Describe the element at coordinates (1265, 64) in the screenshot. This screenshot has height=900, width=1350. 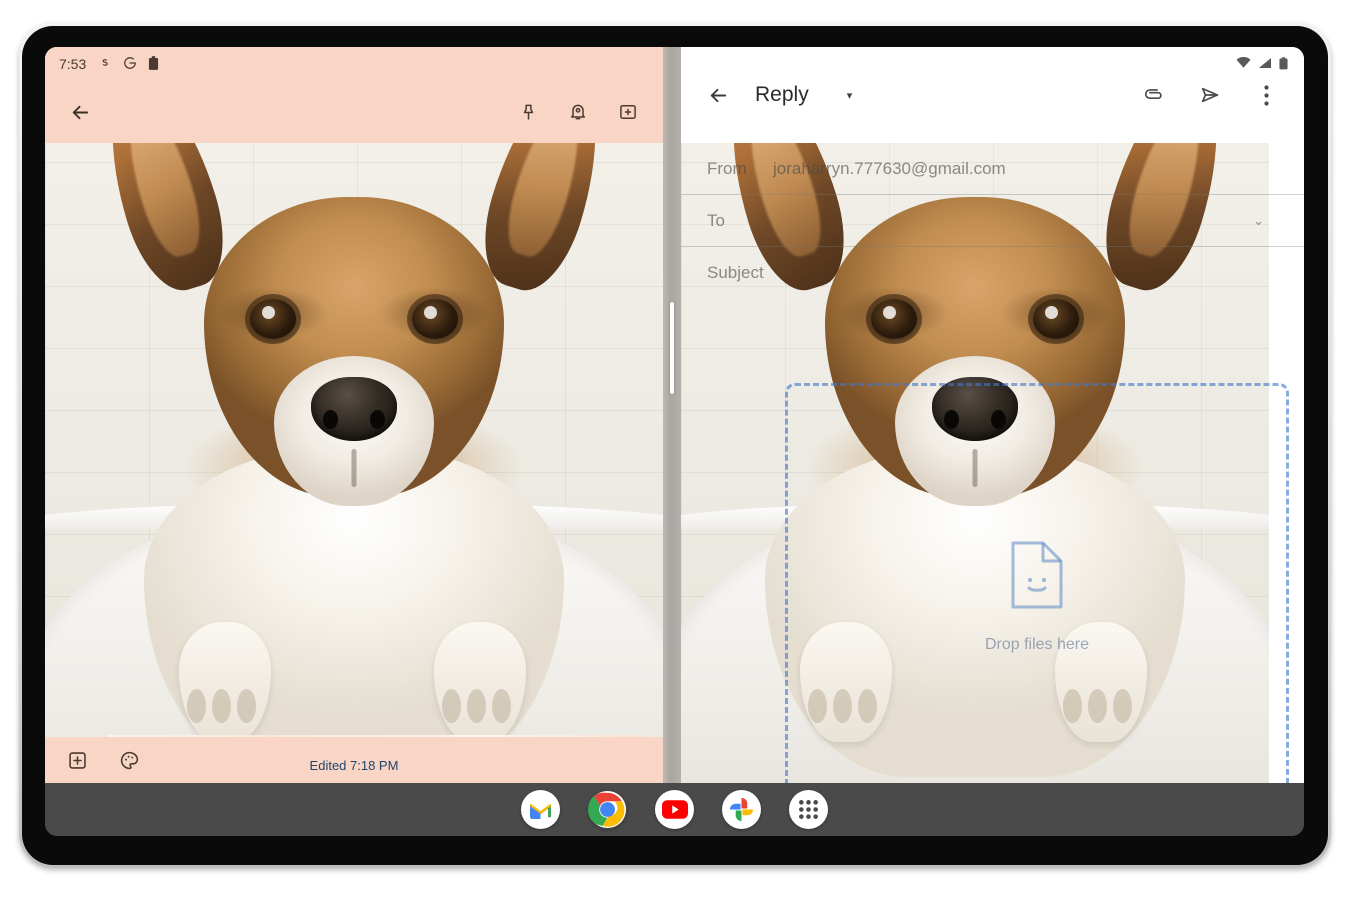
I see `signal-icon` at that location.